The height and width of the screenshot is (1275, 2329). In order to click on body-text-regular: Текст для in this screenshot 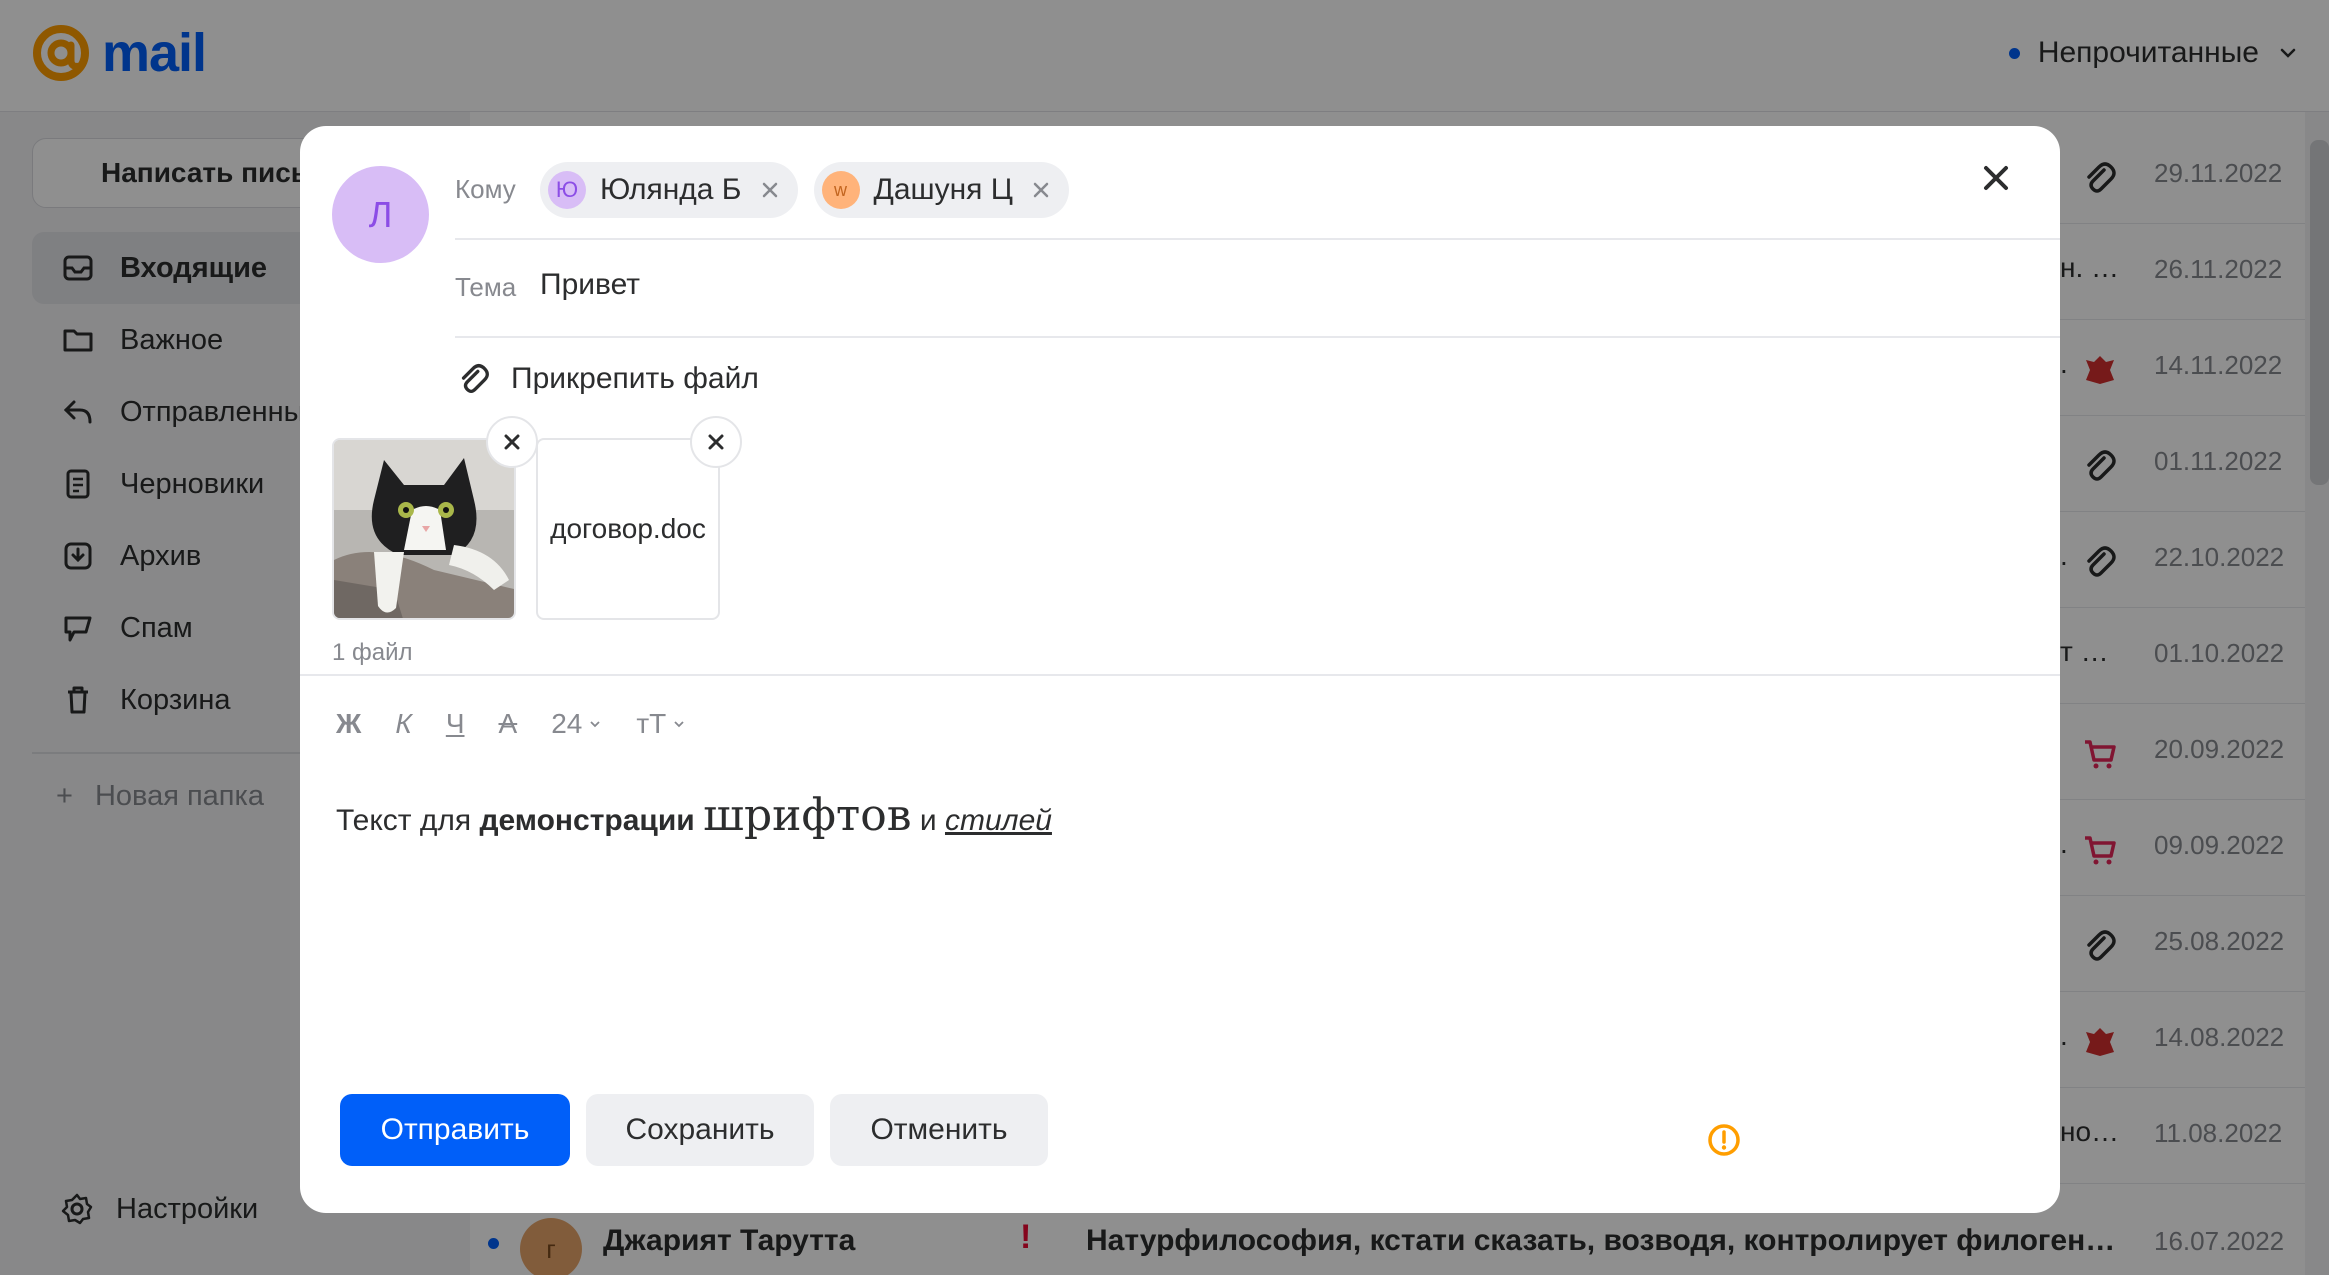, I will do `click(408, 820)`.